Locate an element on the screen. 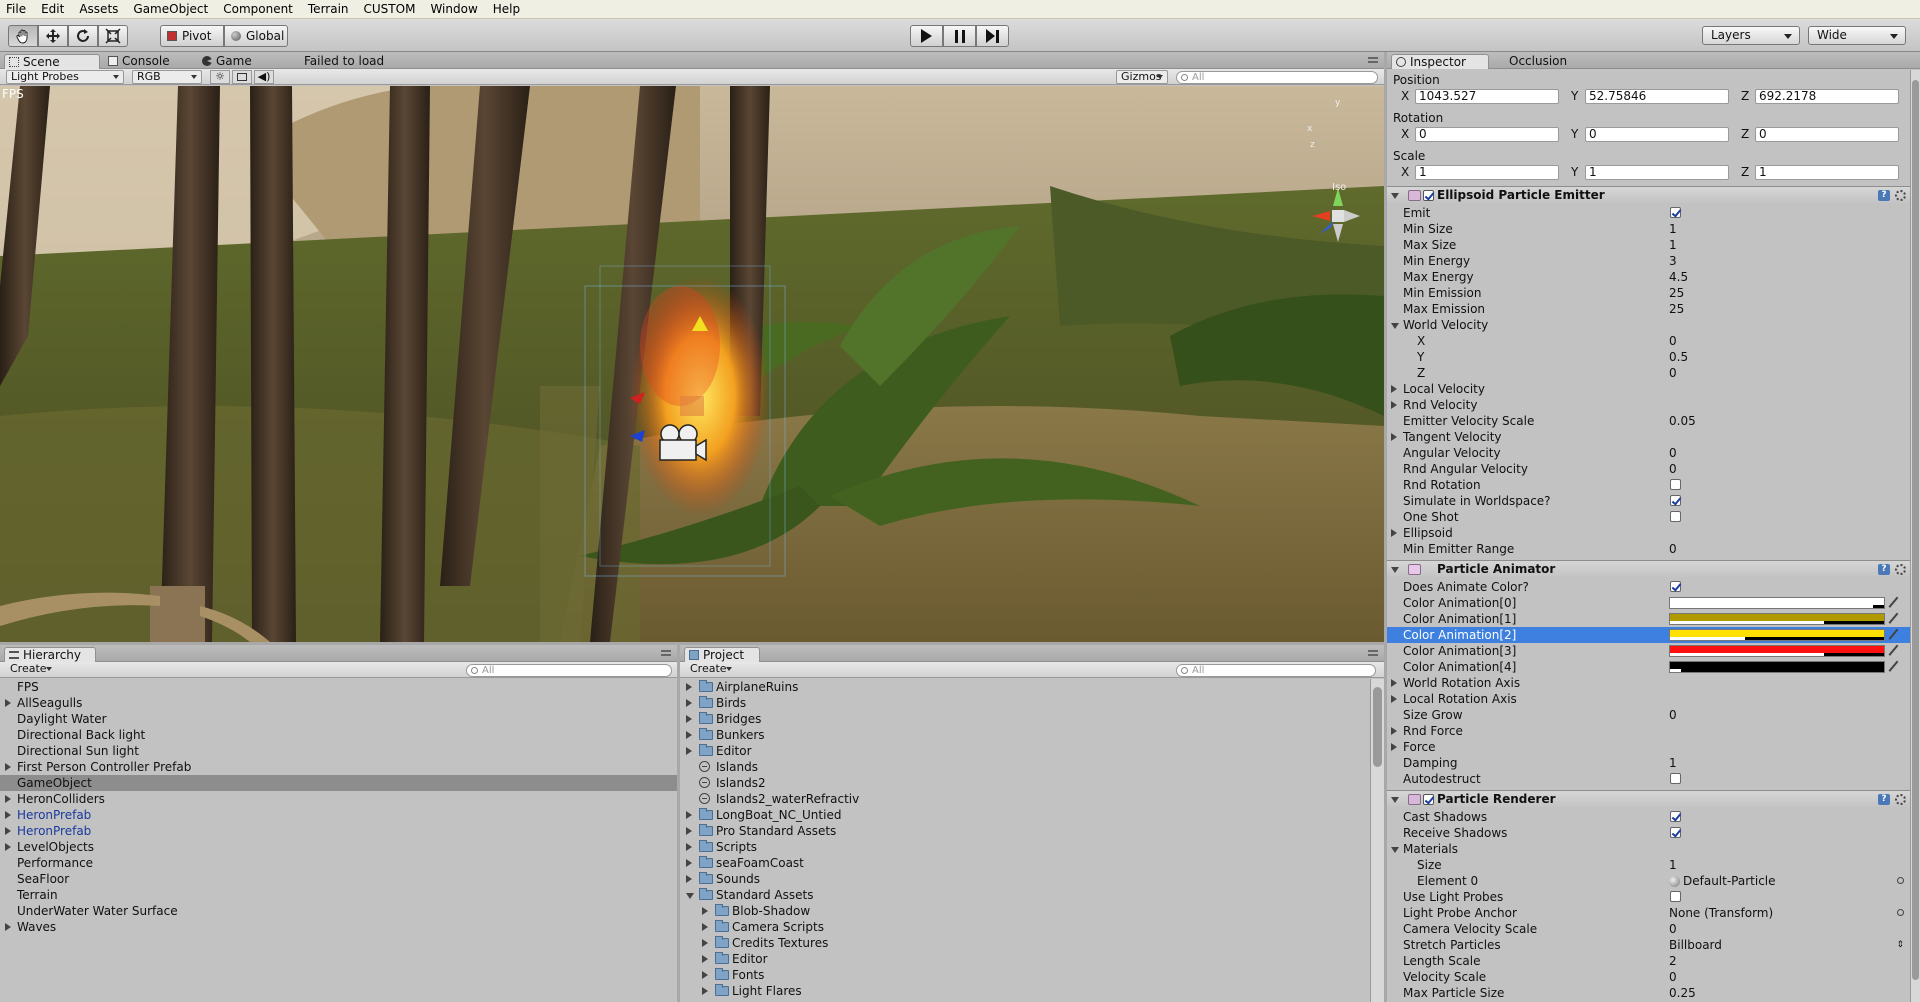  global-toggle: Global is located at coordinates (256, 36).